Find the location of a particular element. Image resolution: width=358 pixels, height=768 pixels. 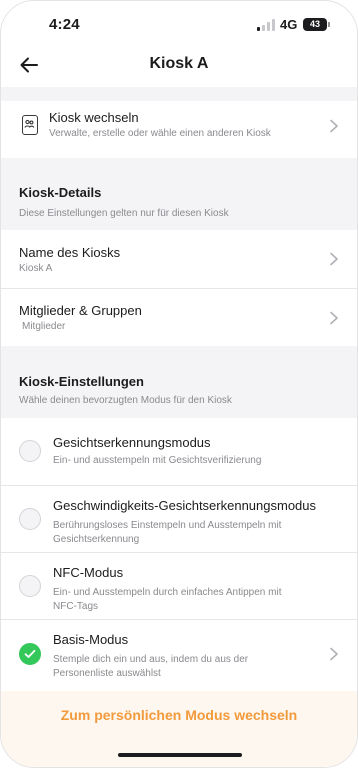

kiosk-tablet-icon is located at coordinates (30, 125).